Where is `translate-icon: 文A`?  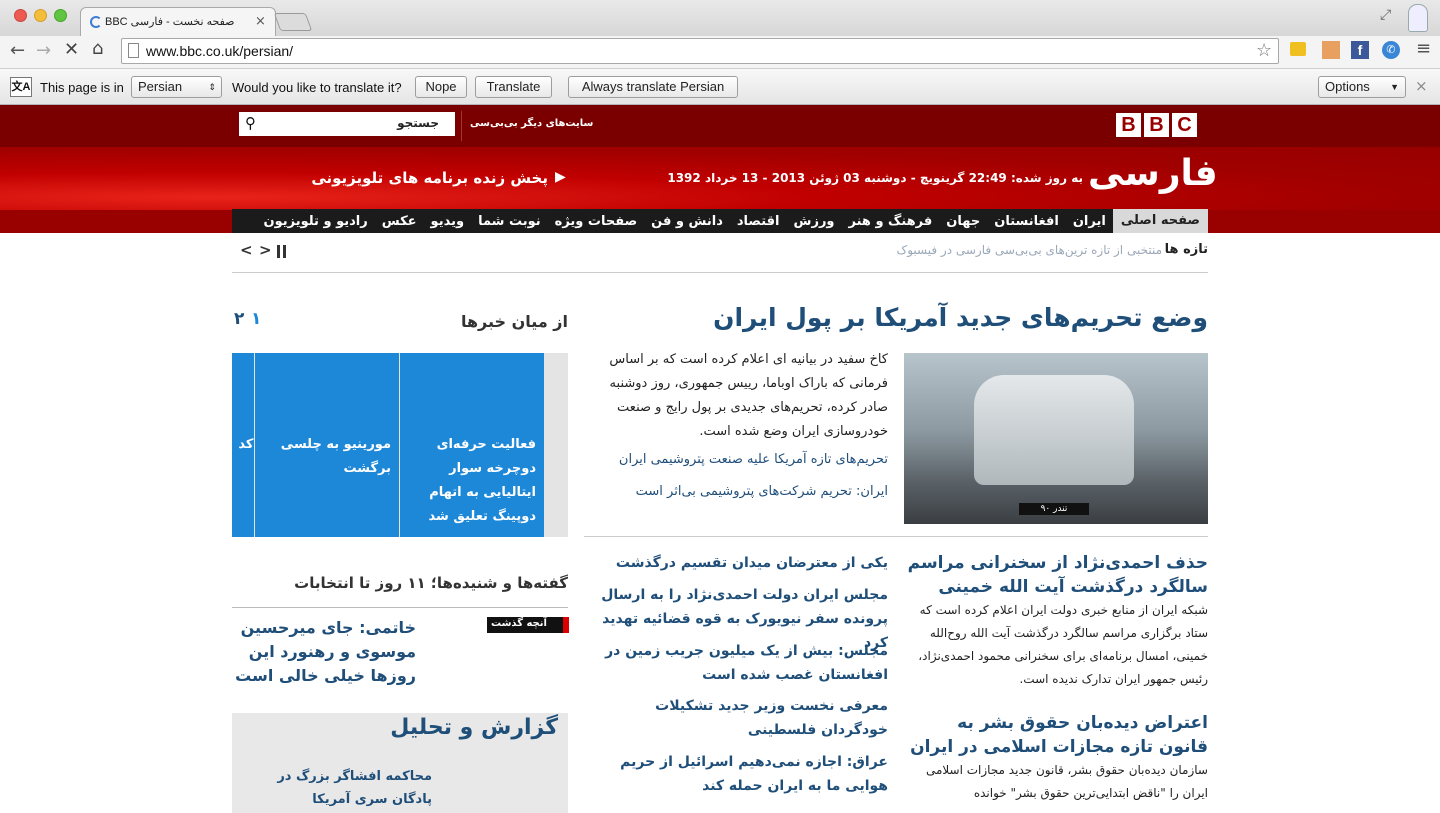
translate-icon: 文A is located at coordinates (21, 87).